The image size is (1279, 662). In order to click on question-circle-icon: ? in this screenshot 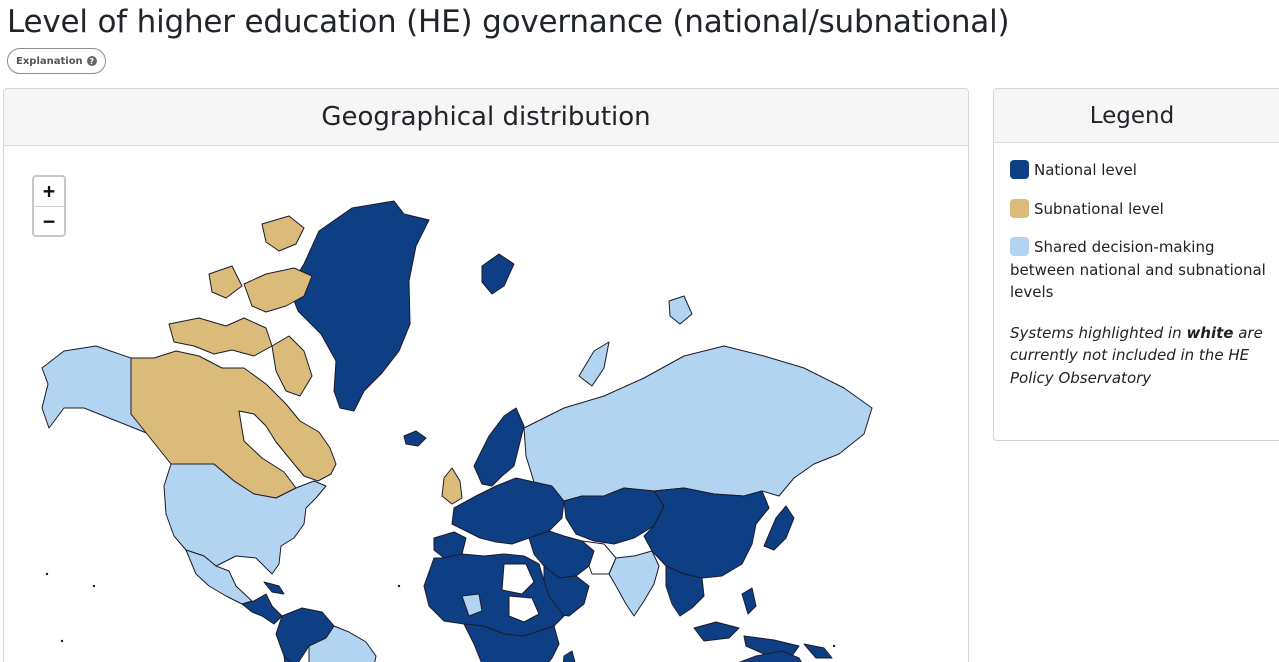, I will do `click(91, 61)`.